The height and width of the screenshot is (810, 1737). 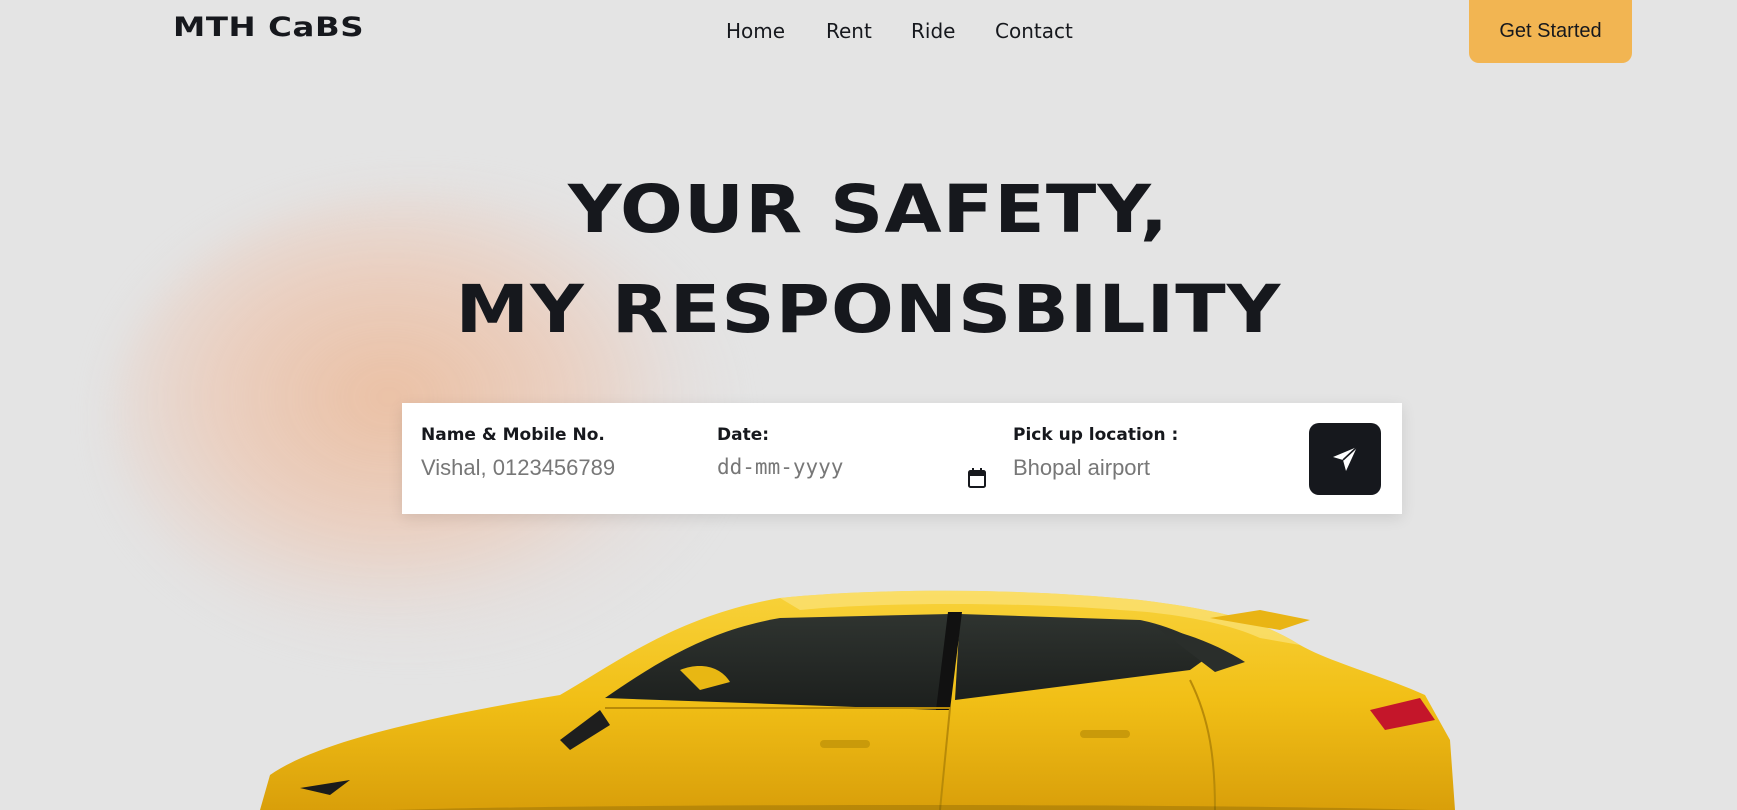 What do you see at coordinates (849, 31) in the screenshot?
I see `nav-item-rent: Rent` at bounding box center [849, 31].